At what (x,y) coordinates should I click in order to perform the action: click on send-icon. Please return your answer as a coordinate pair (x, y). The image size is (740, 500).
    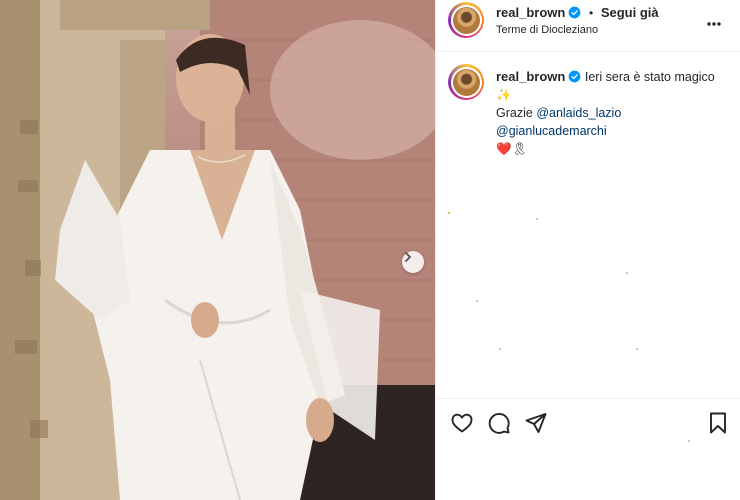
    Looking at the image, I should click on (536, 423).